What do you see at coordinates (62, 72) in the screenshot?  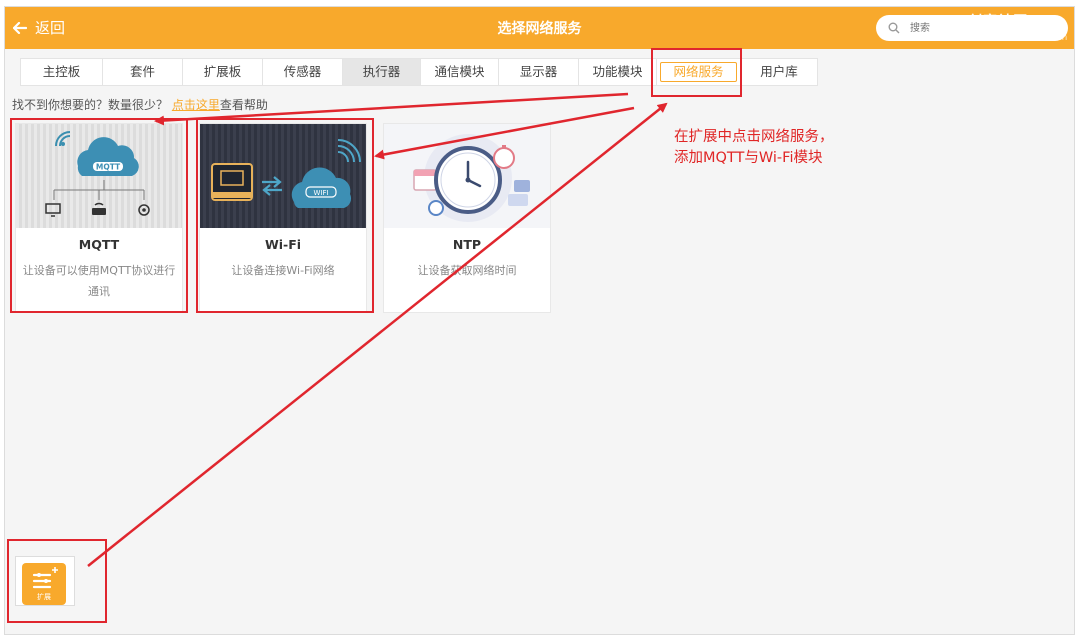 I see `tab-main-board: 主控板` at bounding box center [62, 72].